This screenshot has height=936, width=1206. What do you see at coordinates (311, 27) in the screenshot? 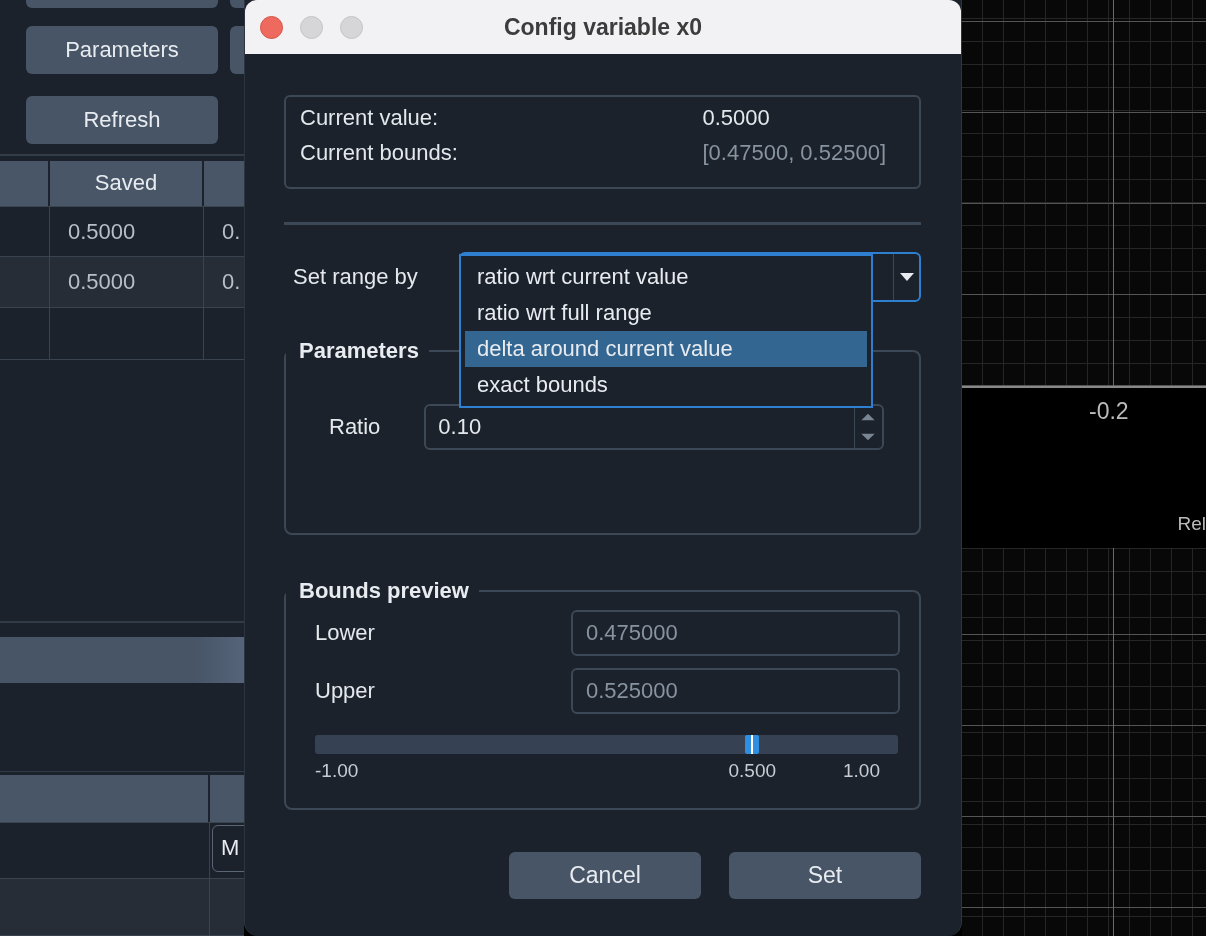
I see `minimize-button` at bounding box center [311, 27].